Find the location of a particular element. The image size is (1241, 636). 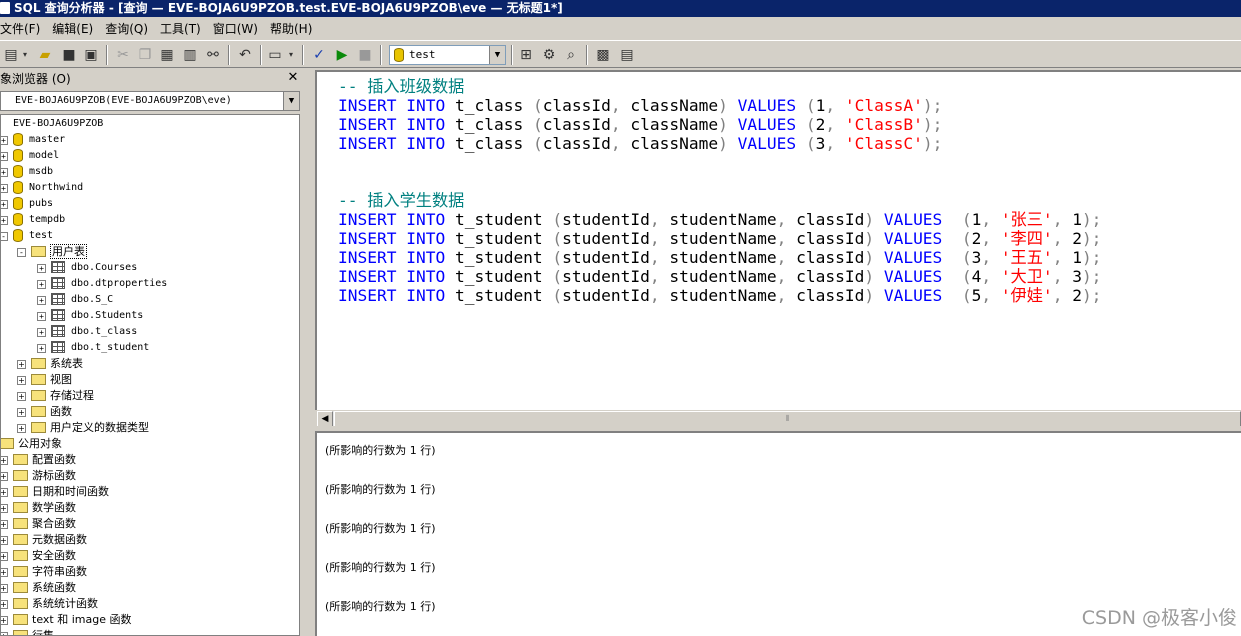

tree-node-folder: + 视图 is located at coordinates (44, 380).